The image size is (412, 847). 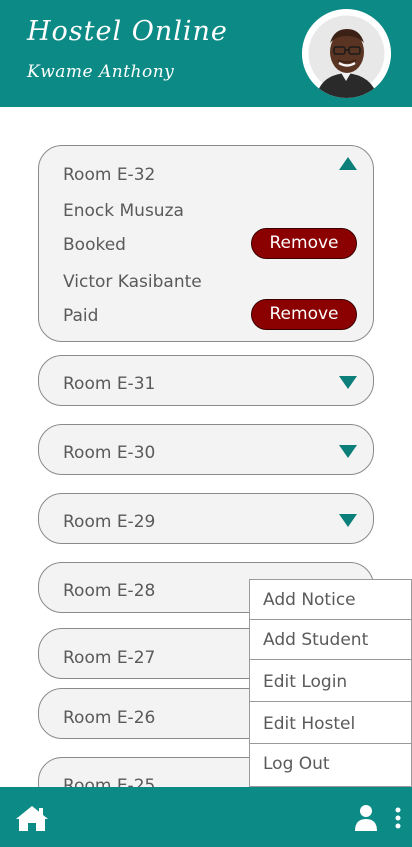 What do you see at coordinates (81, 316) in the screenshot?
I see `occupant-status: Paid` at bounding box center [81, 316].